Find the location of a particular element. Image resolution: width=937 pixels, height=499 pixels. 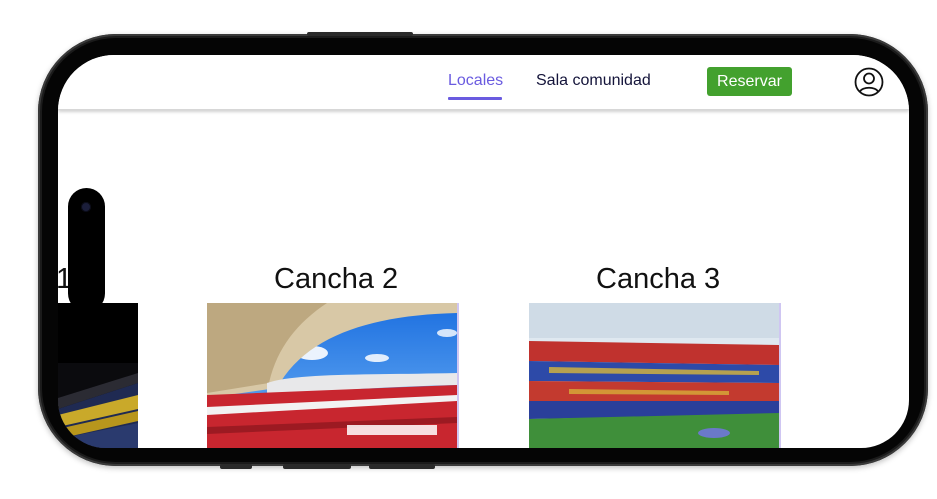

active-tab-indicator is located at coordinates (475, 98).